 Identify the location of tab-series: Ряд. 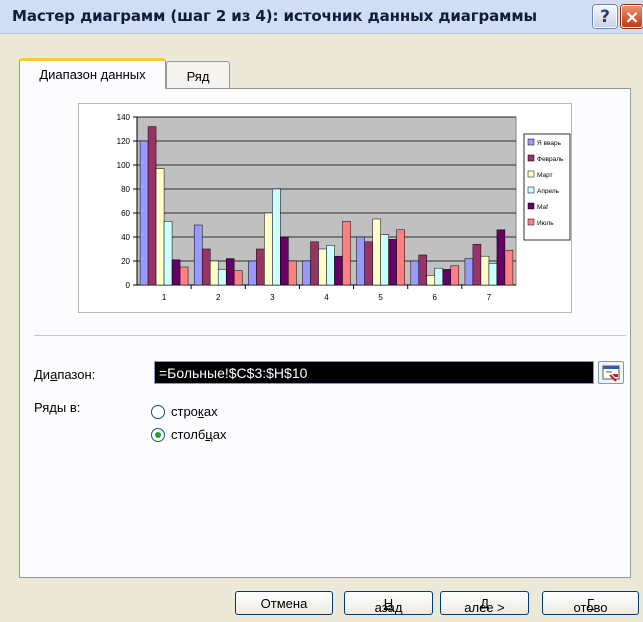
(198, 75).